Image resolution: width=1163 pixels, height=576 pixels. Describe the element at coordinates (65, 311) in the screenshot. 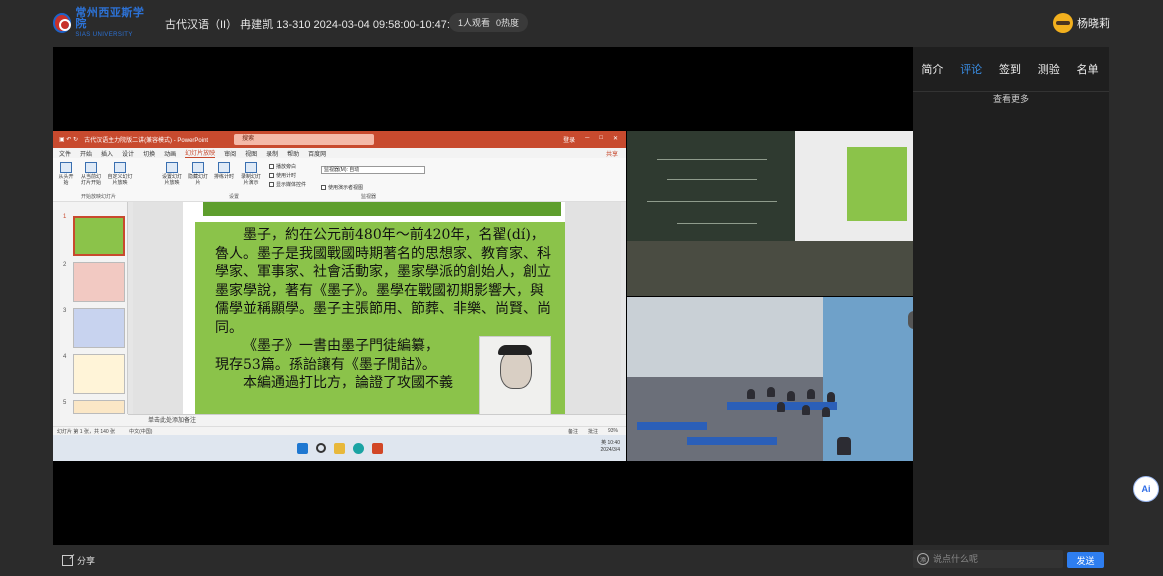

I see `thumb-number: 3` at that location.